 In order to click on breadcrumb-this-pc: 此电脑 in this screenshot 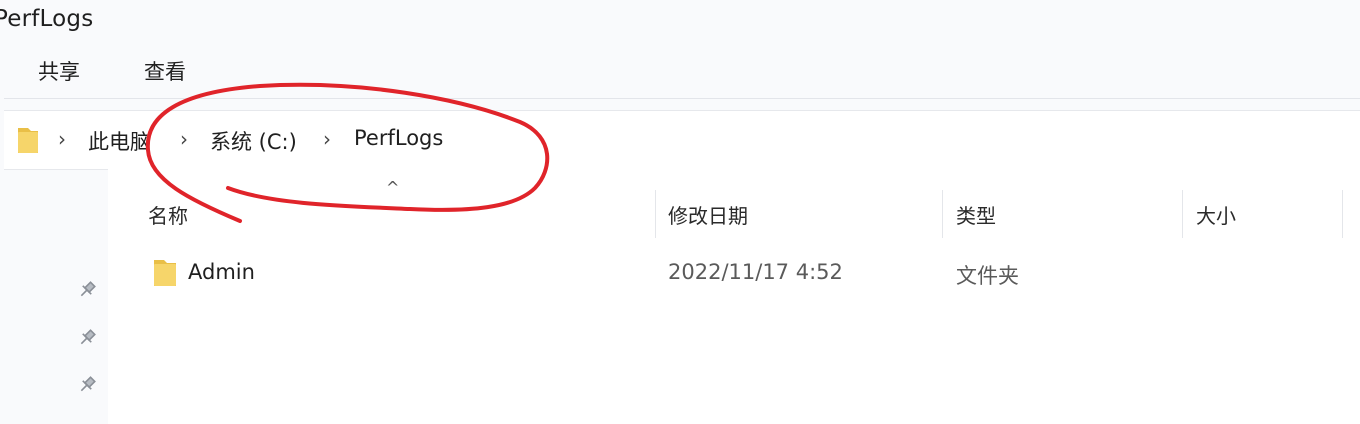, I will do `click(119, 141)`.